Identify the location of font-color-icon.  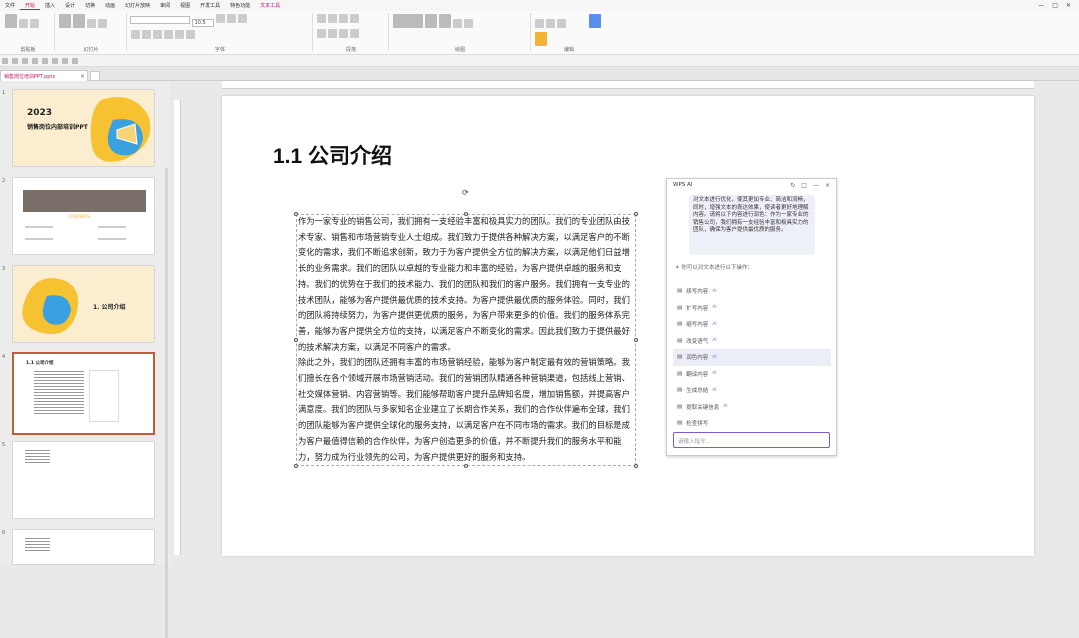
(190, 34).